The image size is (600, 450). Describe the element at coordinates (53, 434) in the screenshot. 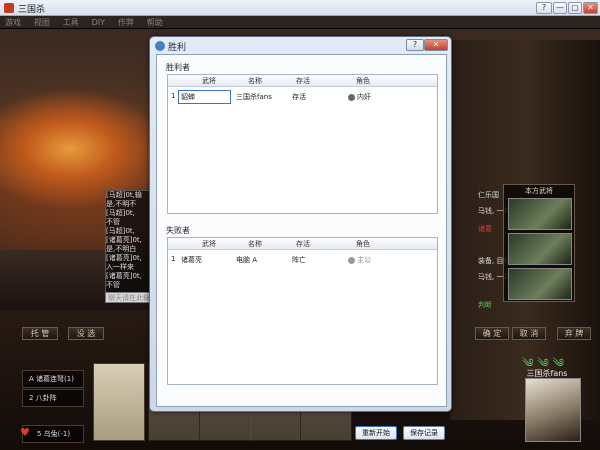

I see `equipment-horse: 5 乌兔(-1)` at that location.